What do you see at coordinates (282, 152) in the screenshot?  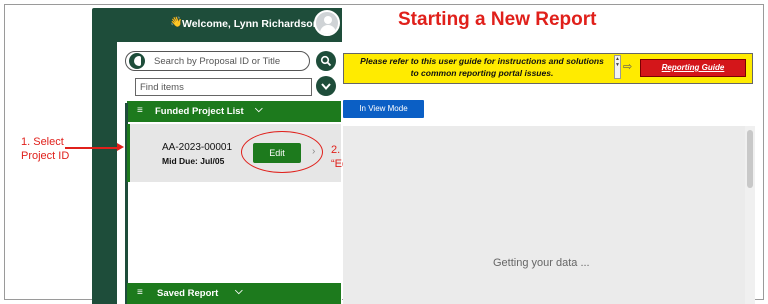 I see `annotation-edit-highlight` at bounding box center [282, 152].